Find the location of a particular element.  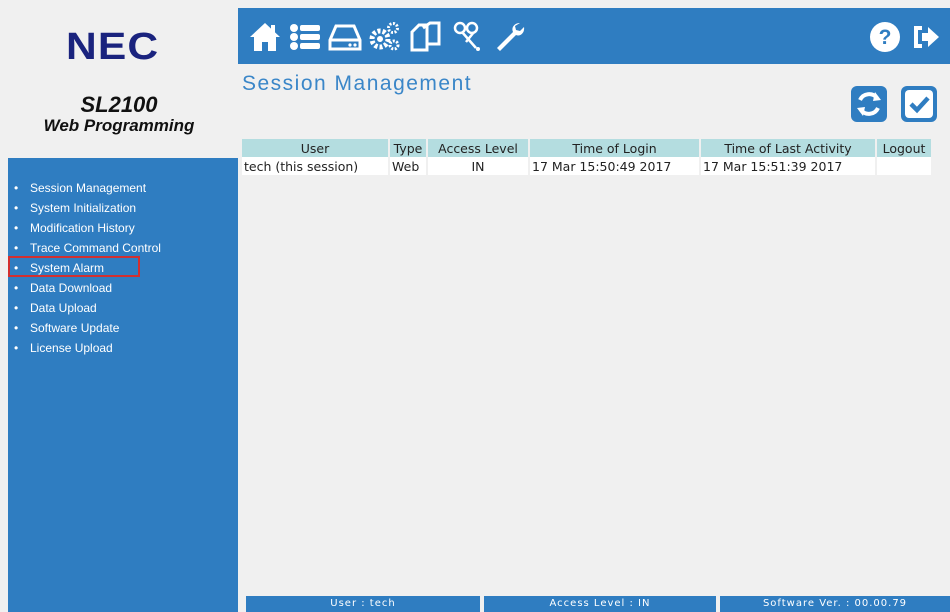

sidebar-item-label: Software Update is located at coordinates (75, 328).